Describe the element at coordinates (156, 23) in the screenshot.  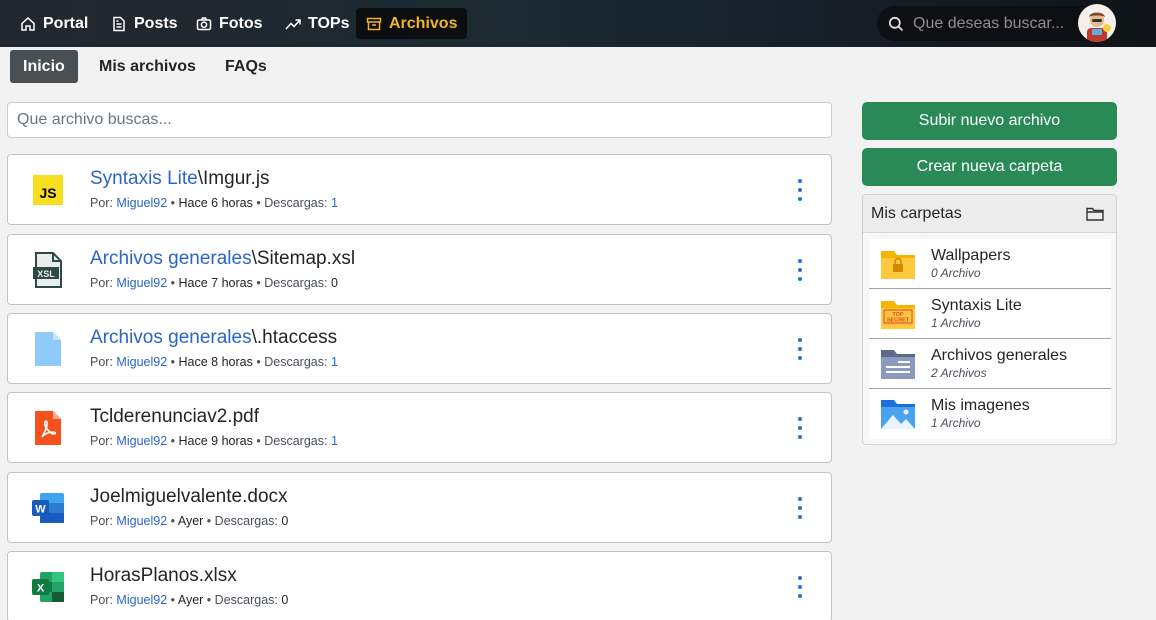
I see `nav-item-label: Posts` at that location.